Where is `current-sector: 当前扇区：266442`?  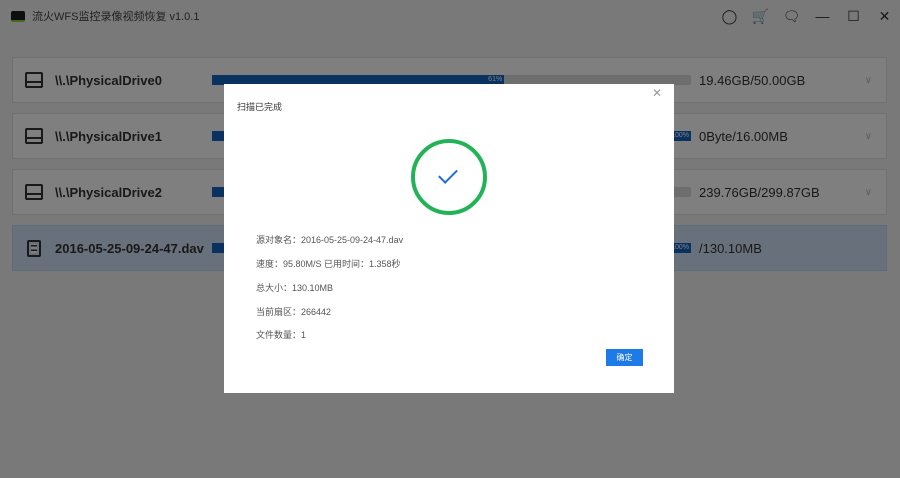 current-sector: 当前扇区：266442 is located at coordinates (294, 312).